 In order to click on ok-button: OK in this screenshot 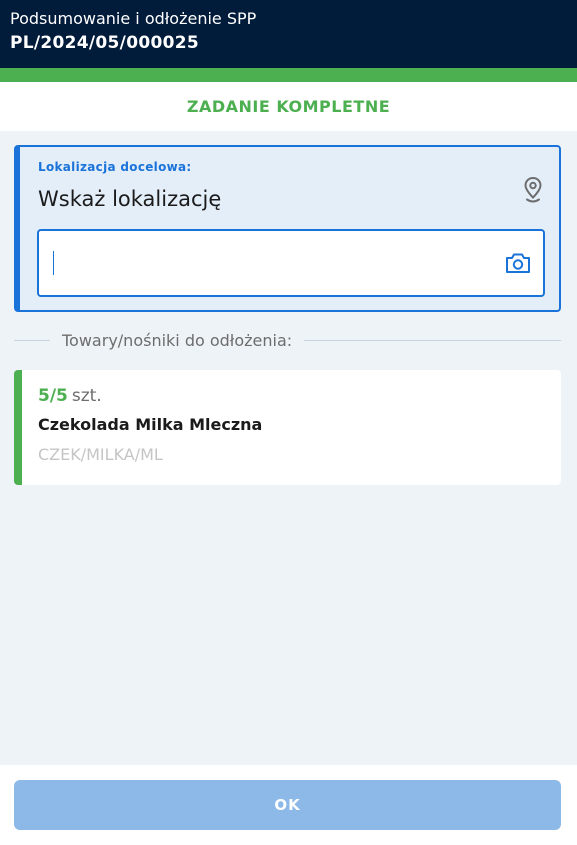, I will do `click(287, 805)`.